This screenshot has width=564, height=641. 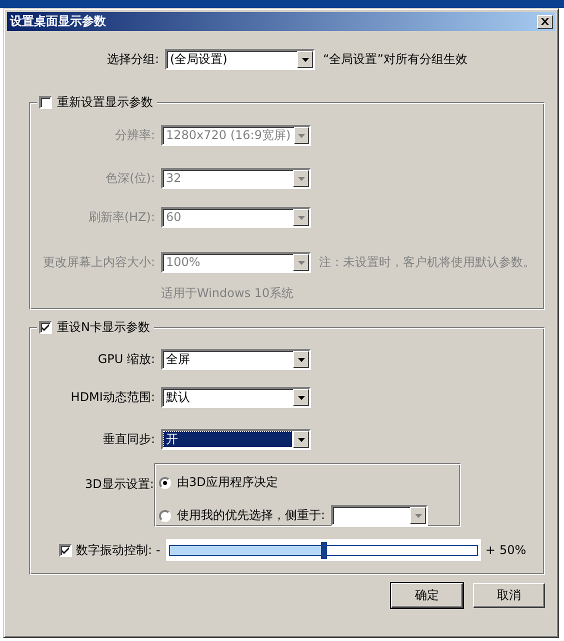 I want to click on dropdown, so click(x=379, y=515).